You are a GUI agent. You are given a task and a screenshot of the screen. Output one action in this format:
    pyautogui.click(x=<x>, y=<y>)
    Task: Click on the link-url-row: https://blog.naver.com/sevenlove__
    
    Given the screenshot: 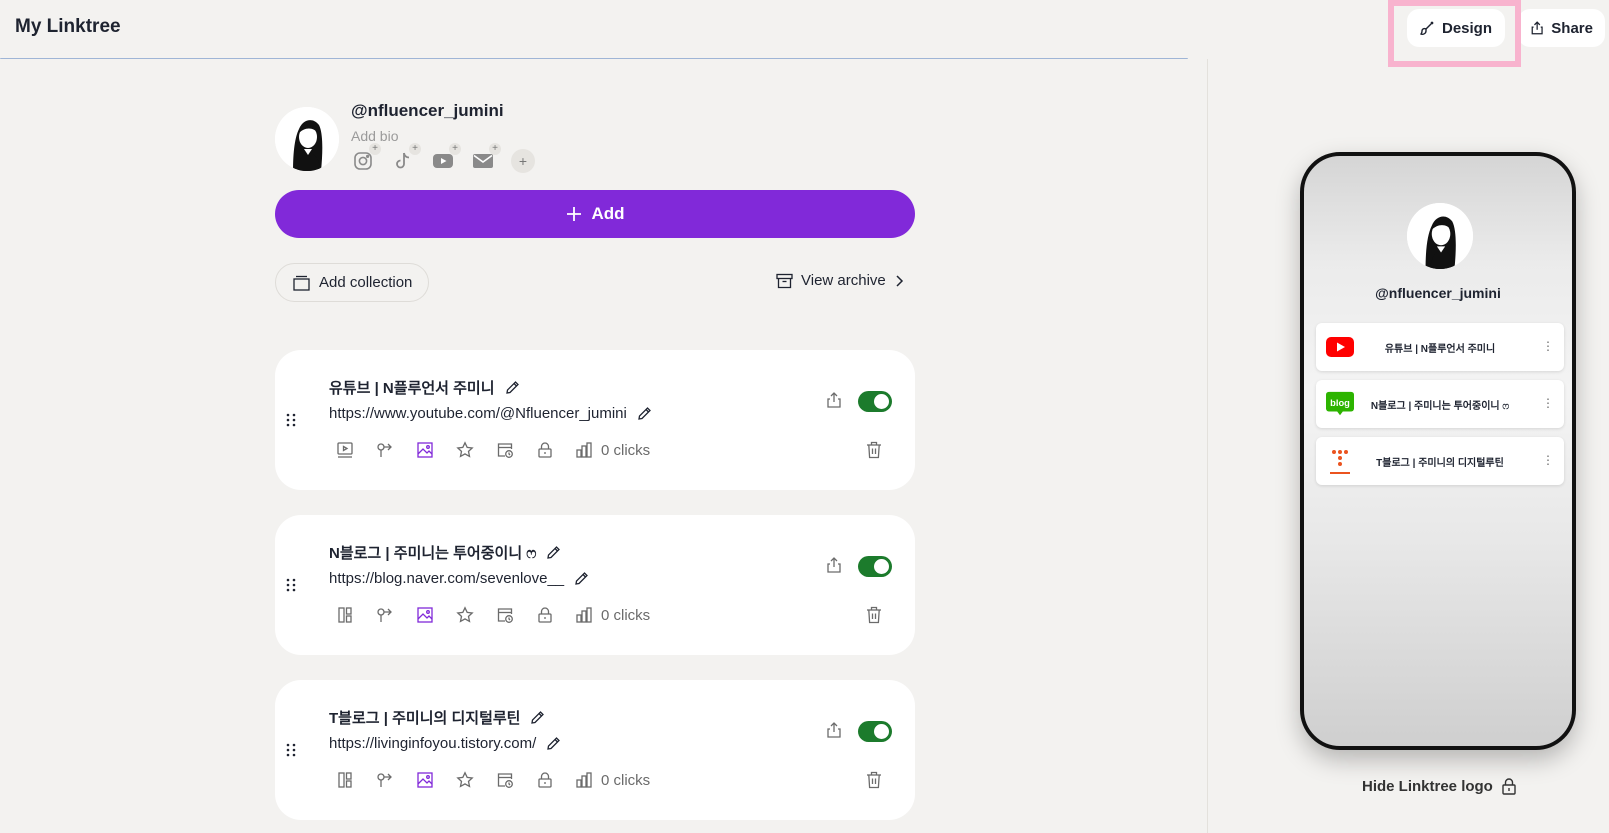 What is the action you would take?
    pyautogui.click(x=459, y=578)
    